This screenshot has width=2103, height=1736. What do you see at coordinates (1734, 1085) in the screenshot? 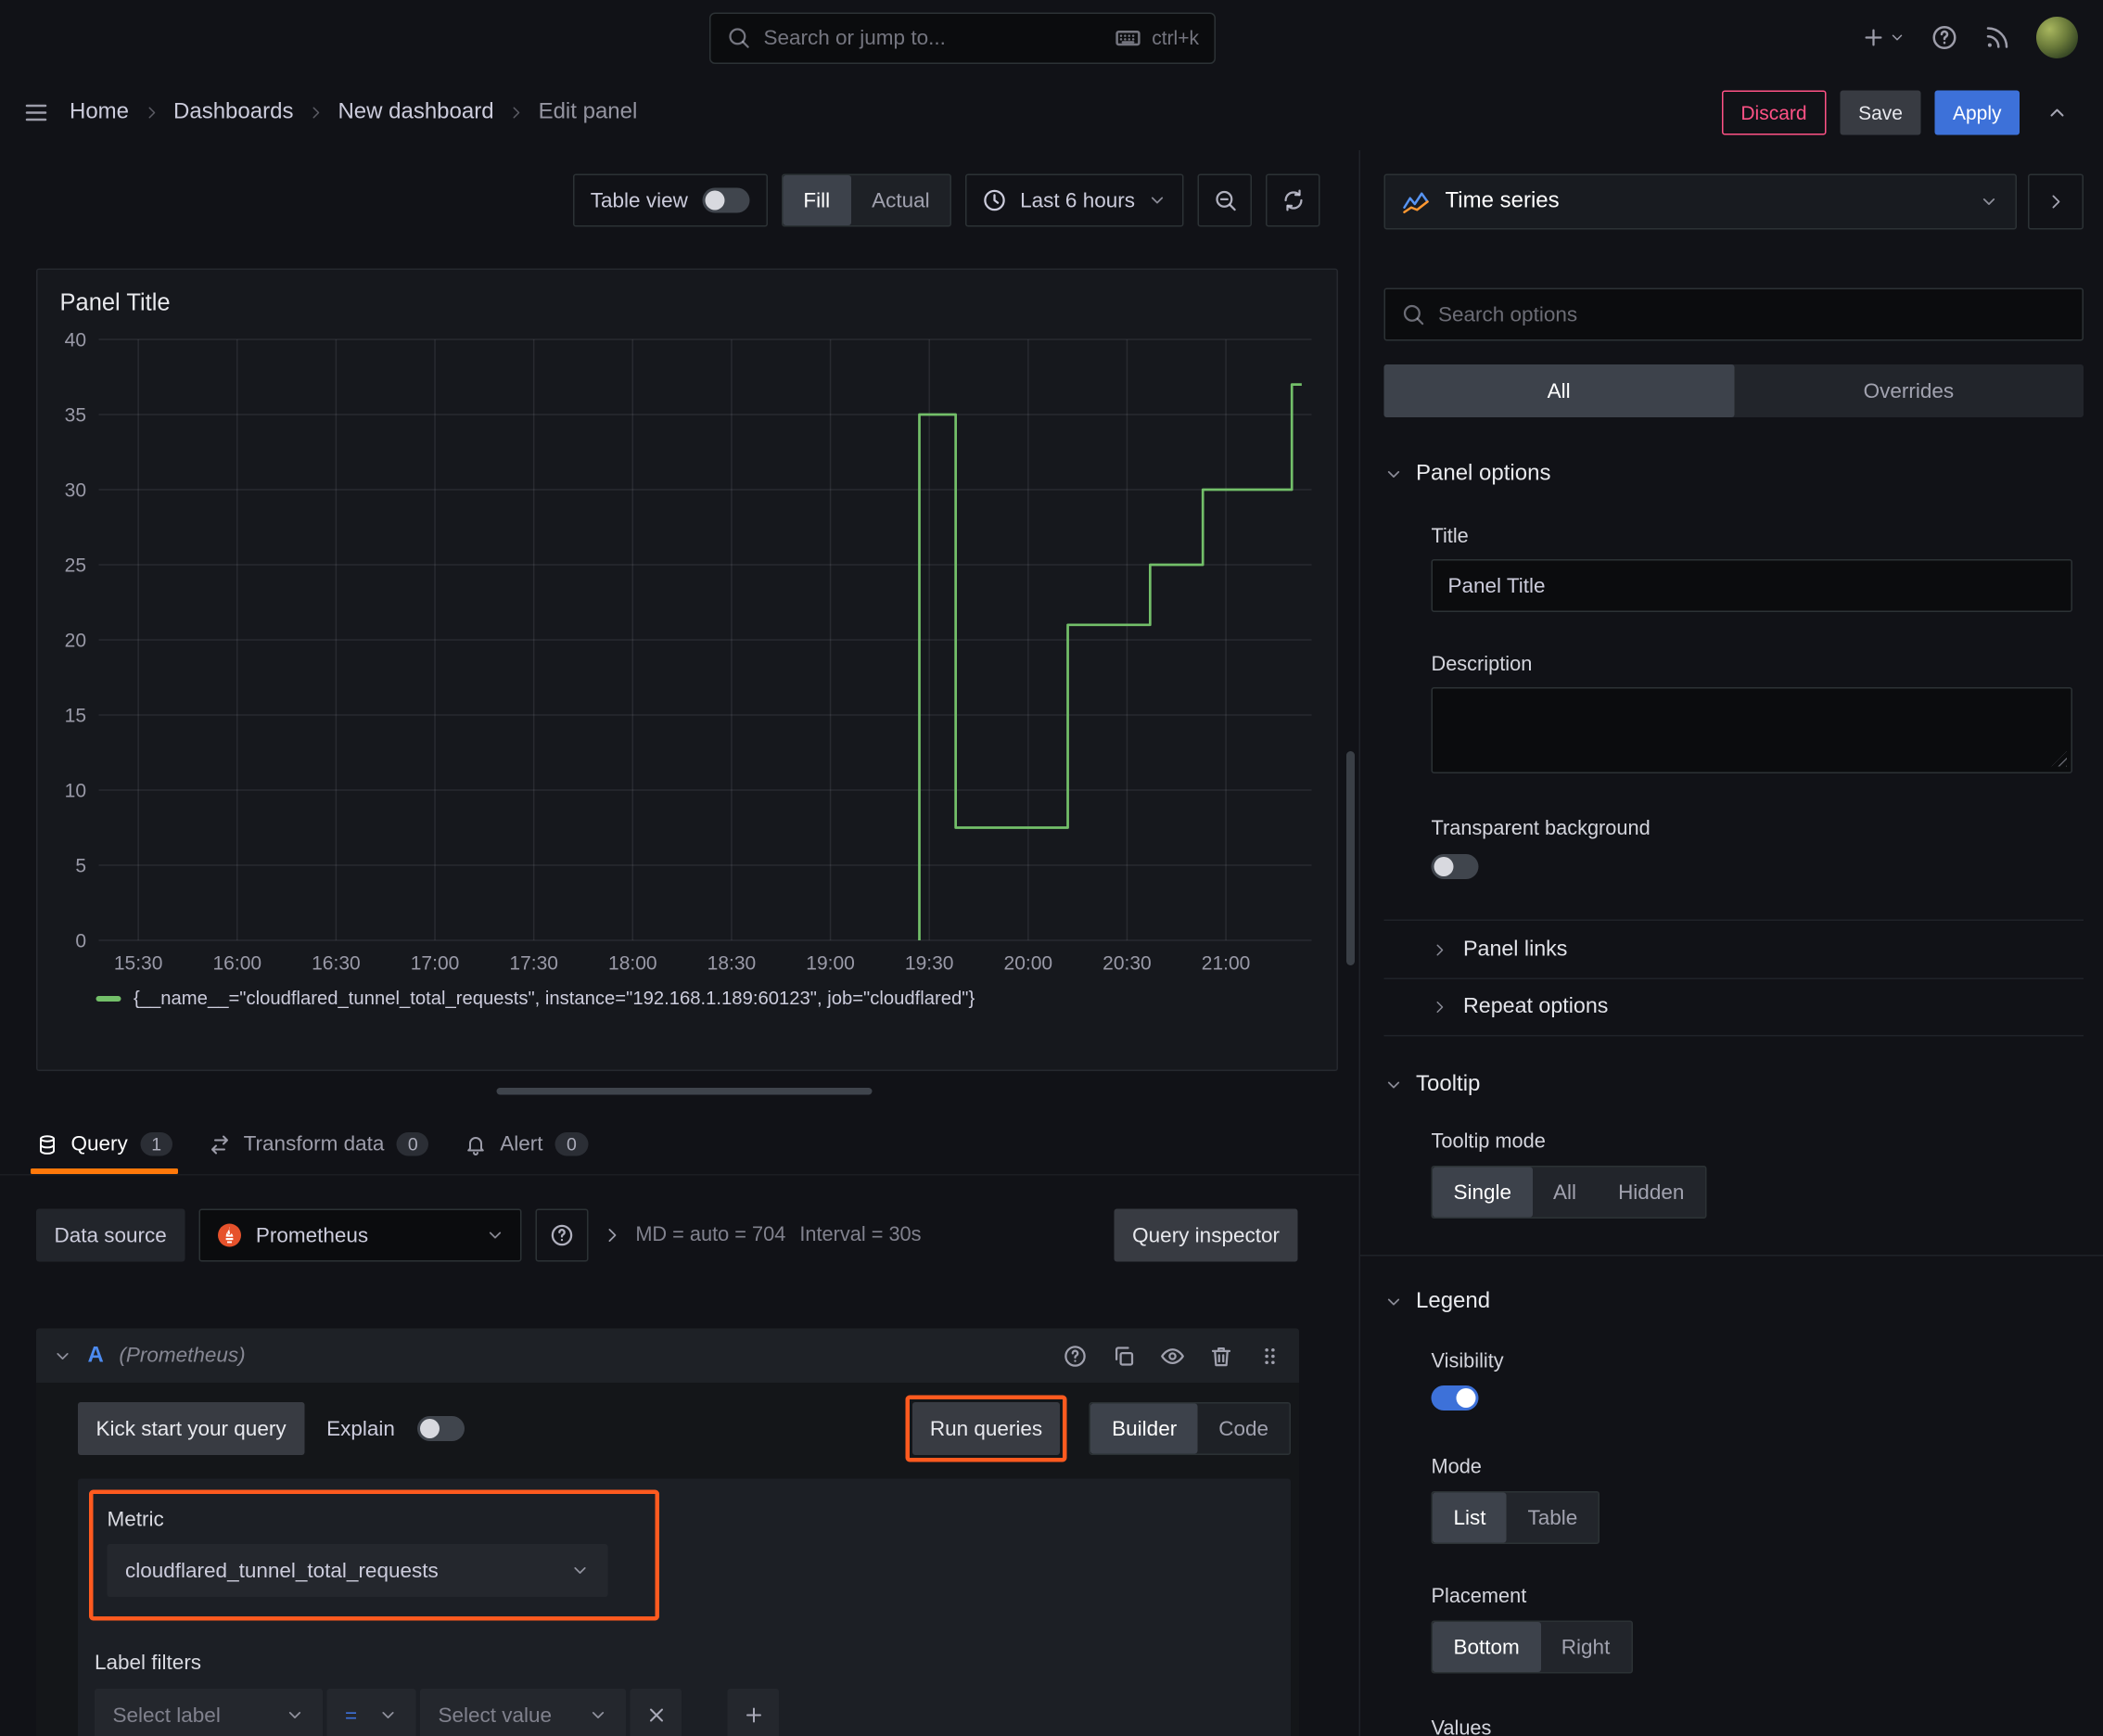
I see `section-tooltip: Tooltip` at bounding box center [1734, 1085].